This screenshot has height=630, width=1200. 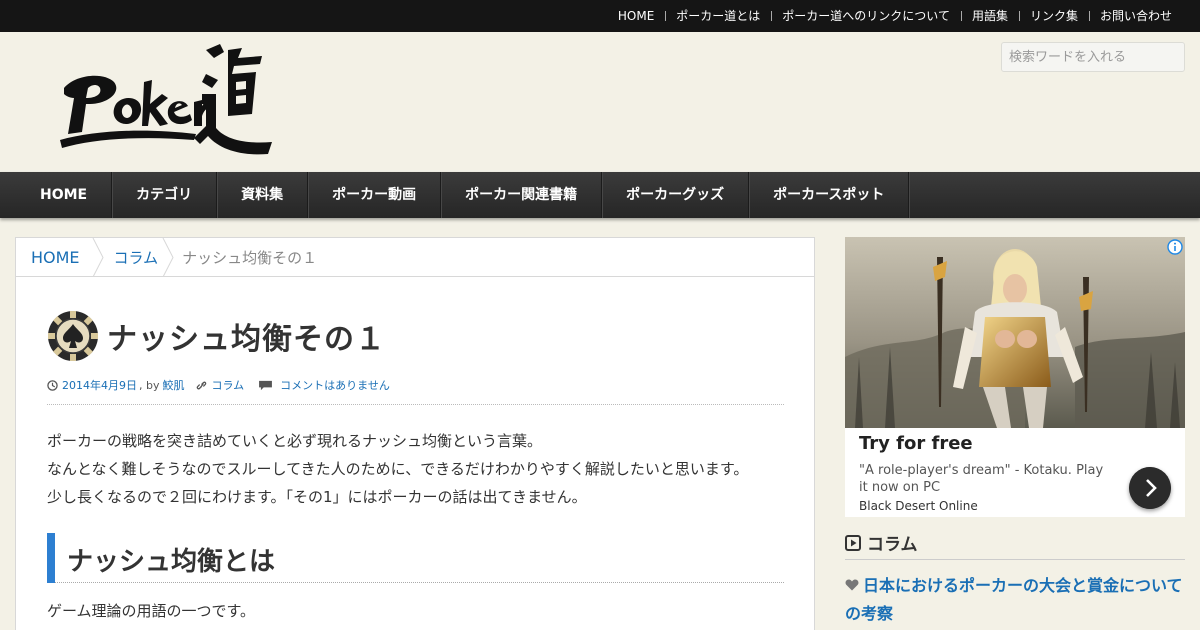 I want to click on top-nav-links: リンク集, so click(x=1053, y=16).